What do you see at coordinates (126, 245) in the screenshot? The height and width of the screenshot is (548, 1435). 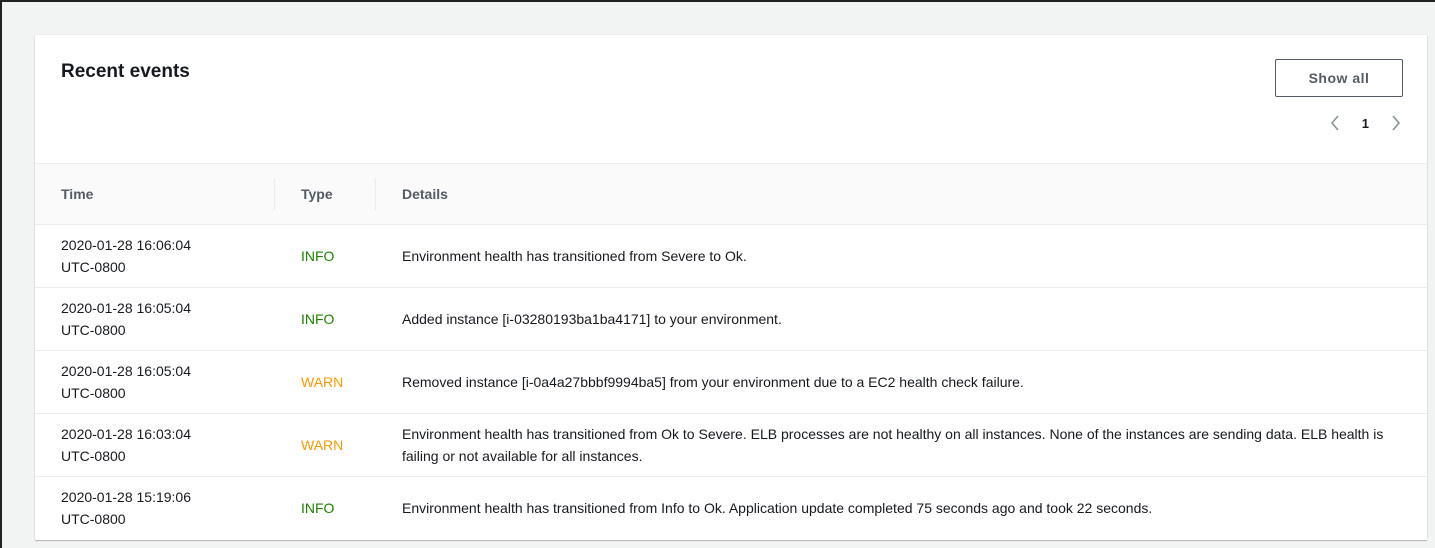 I see `event-date: 2020-01-28 16:06:04` at bounding box center [126, 245].